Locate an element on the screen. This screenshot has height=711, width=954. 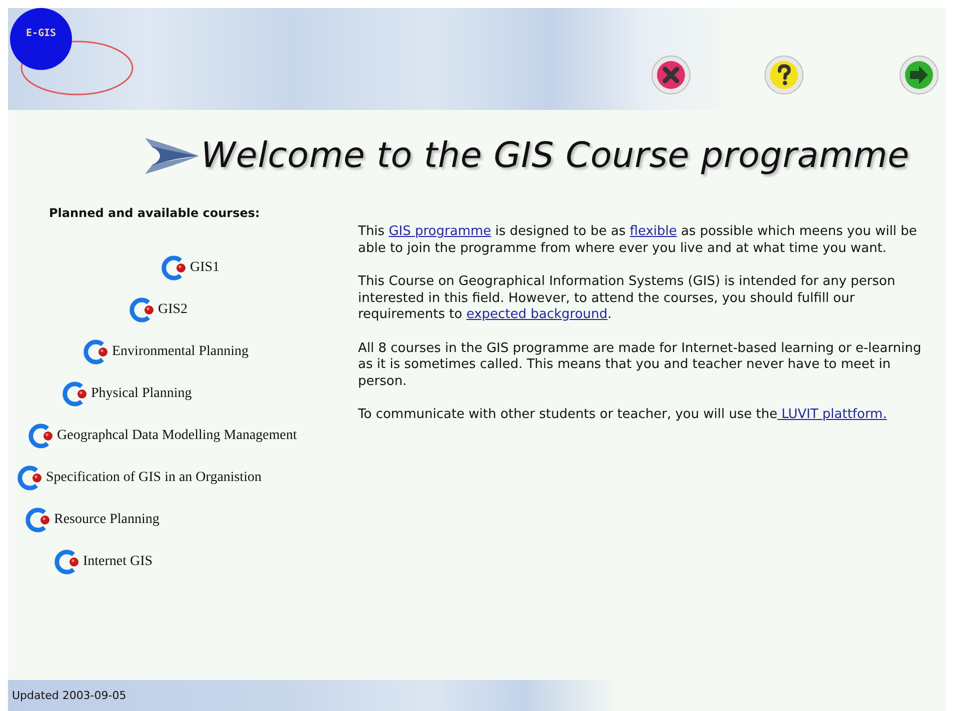
course-link: GIS2 is located at coordinates (158, 310).